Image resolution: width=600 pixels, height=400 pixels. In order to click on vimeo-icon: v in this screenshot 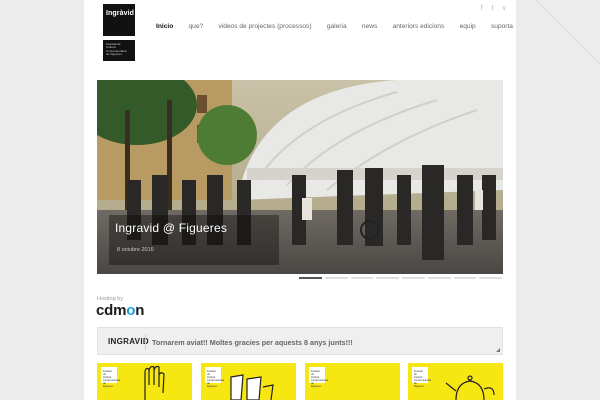, I will do `click(505, 8)`.